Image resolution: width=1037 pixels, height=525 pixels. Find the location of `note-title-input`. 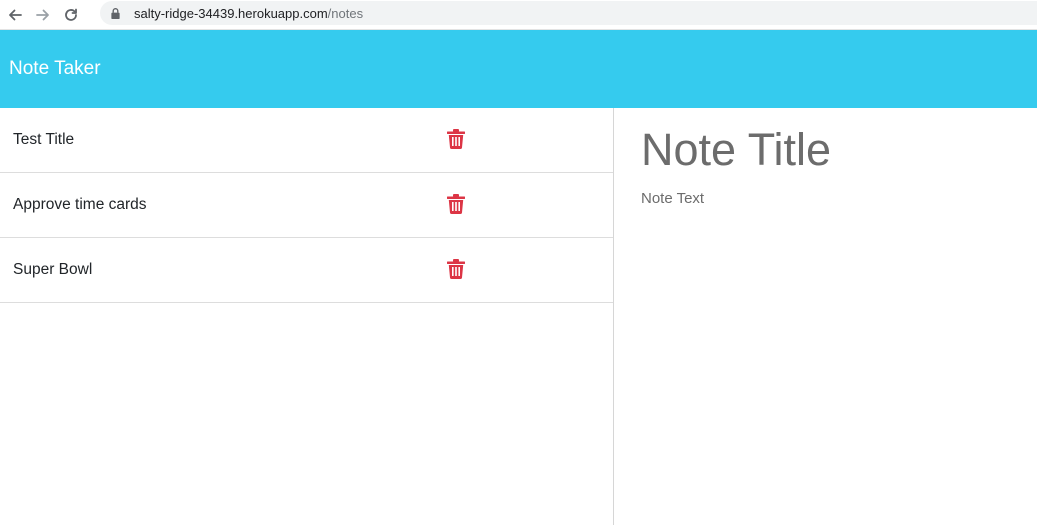

note-title-input is located at coordinates (831, 150).